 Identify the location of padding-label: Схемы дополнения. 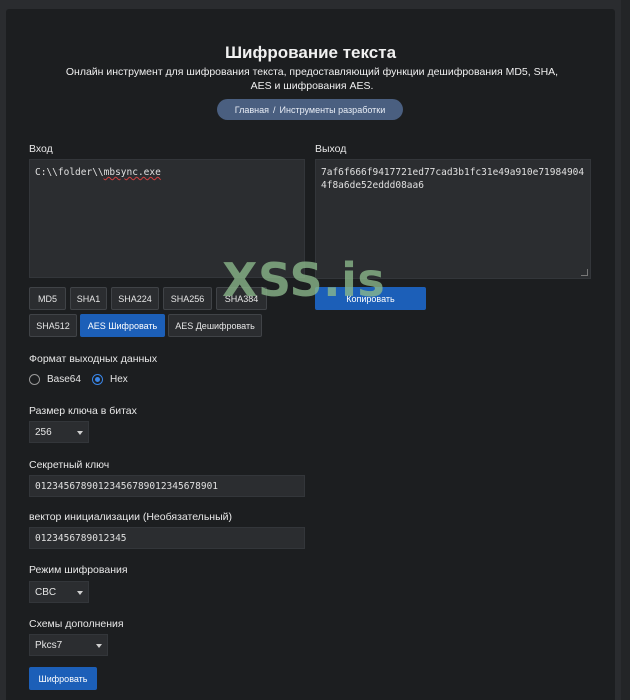
(76, 624).